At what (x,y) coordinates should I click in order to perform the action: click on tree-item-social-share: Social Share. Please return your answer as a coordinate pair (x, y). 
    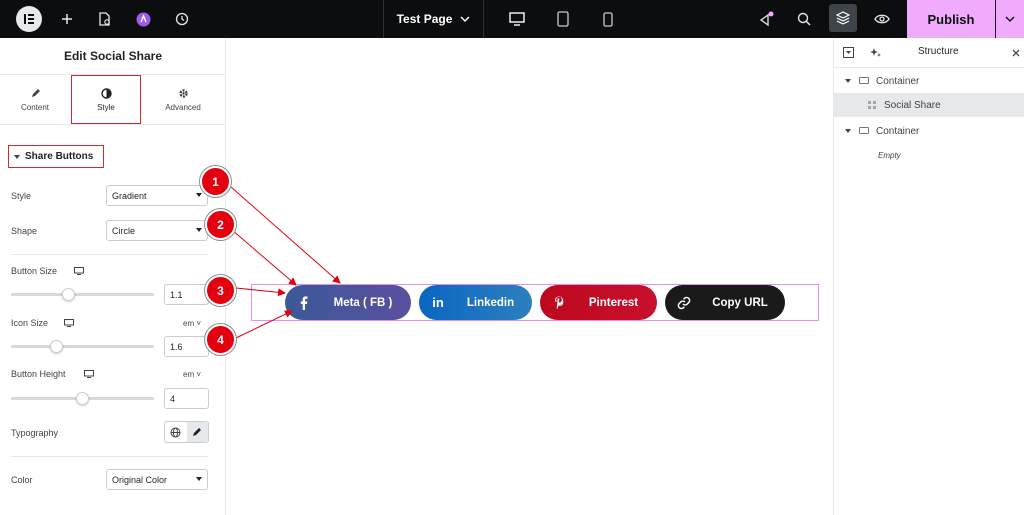
    Looking at the image, I should click on (929, 105).